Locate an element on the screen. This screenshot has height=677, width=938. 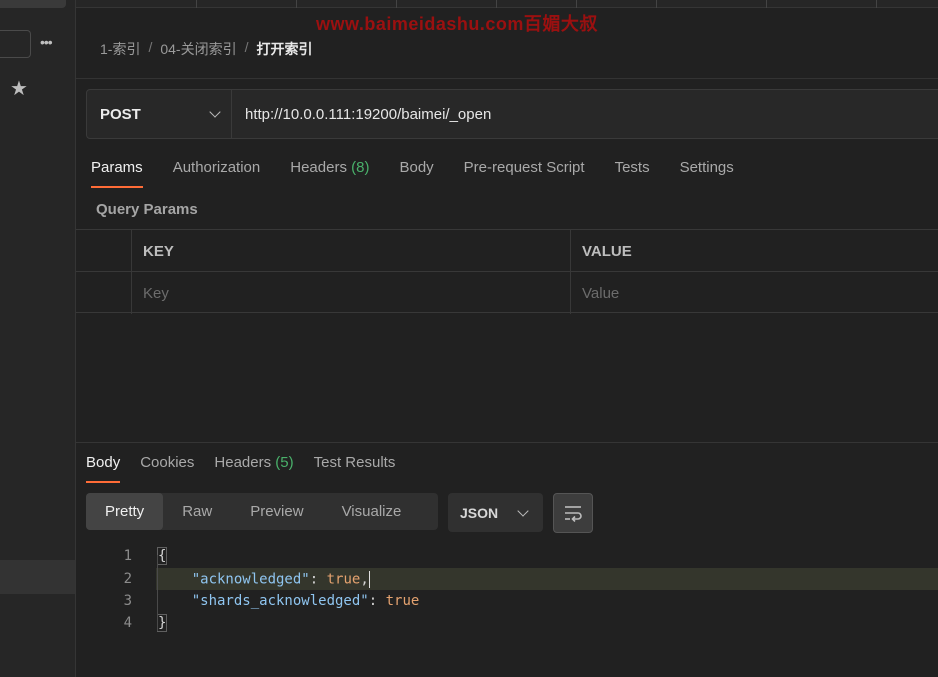
wrap-lines-button is located at coordinates (573, 513).